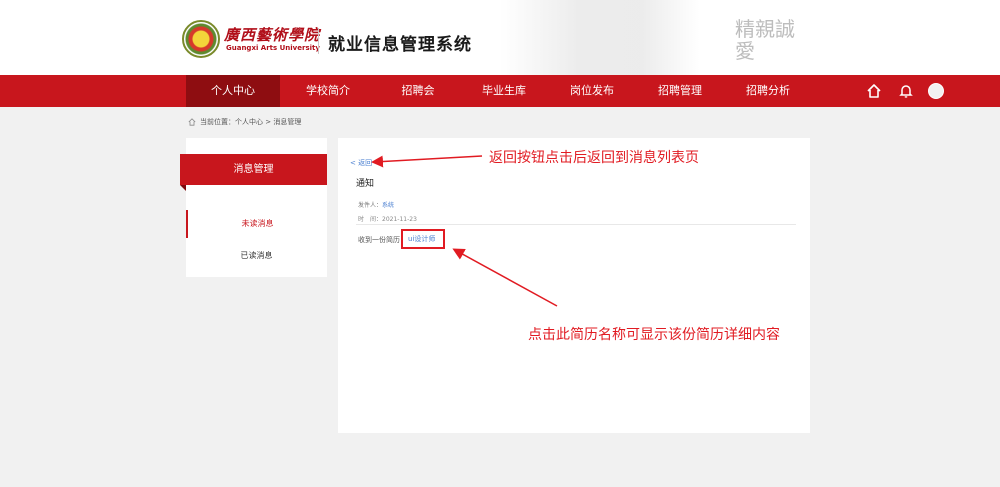 This screenshot has height=487, width=1000. Describe the element at coordinates (423, 239) in the screenshot. I see `resume-name-link: ui设计师` at that location.